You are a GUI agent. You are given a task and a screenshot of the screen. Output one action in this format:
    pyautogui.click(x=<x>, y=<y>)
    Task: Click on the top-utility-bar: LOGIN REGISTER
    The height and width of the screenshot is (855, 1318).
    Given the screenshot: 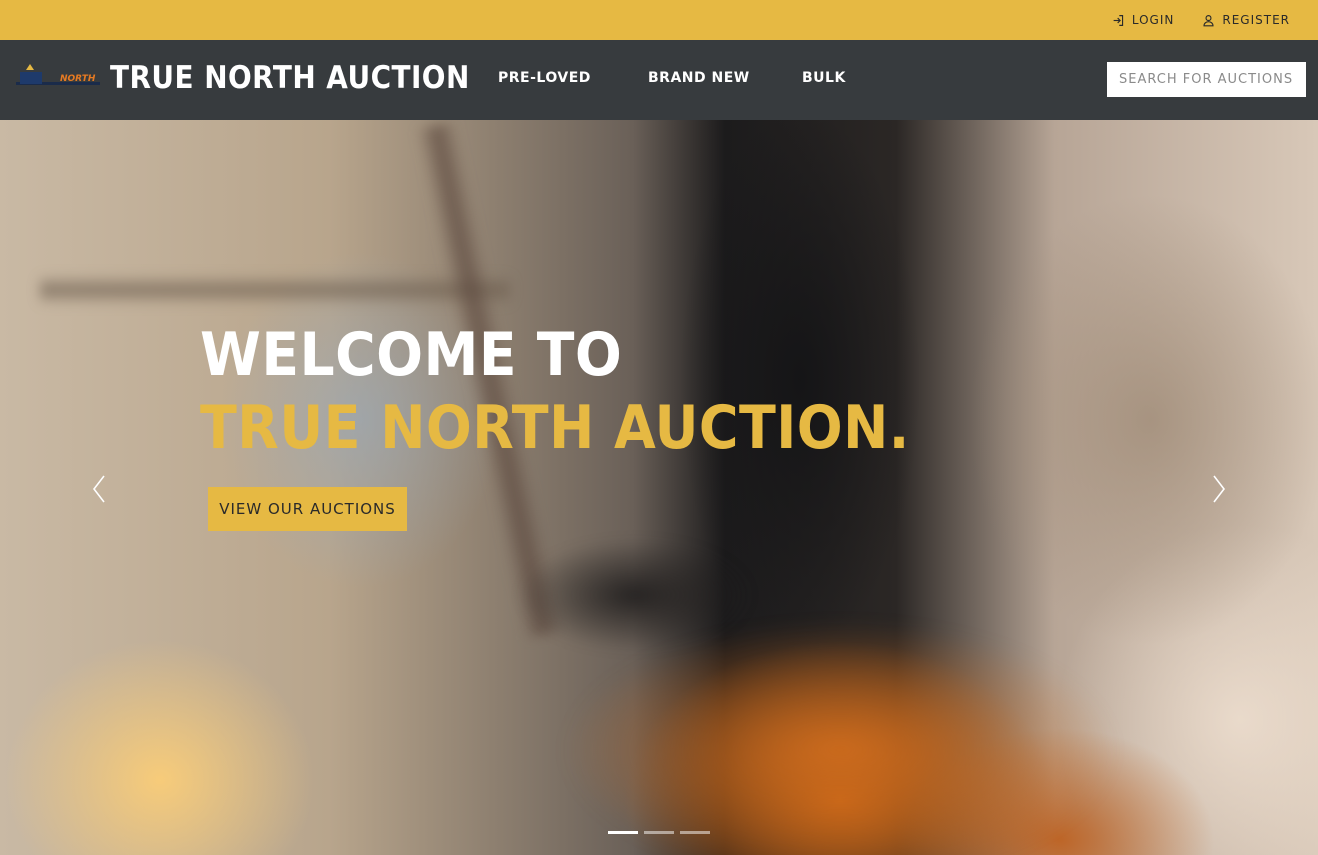 What is the action you would take?
    pyautogui.click(x=659, y=20)
    